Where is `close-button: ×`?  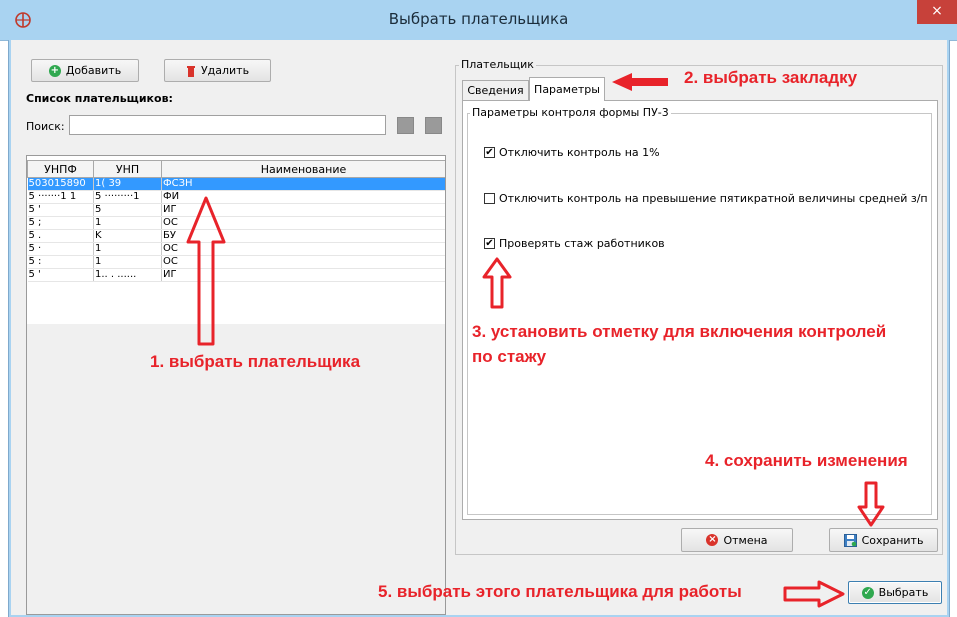
close-button: × is located at coordinates (937, 12).